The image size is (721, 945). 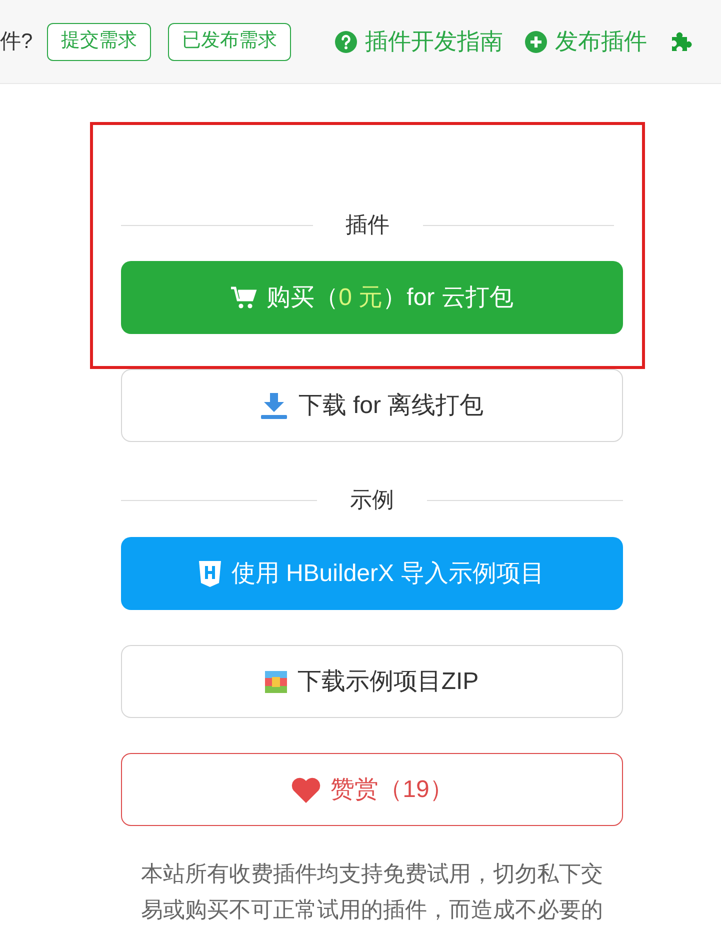 I want to click on section-divider-label: 示例, so click(x=372, y=500).